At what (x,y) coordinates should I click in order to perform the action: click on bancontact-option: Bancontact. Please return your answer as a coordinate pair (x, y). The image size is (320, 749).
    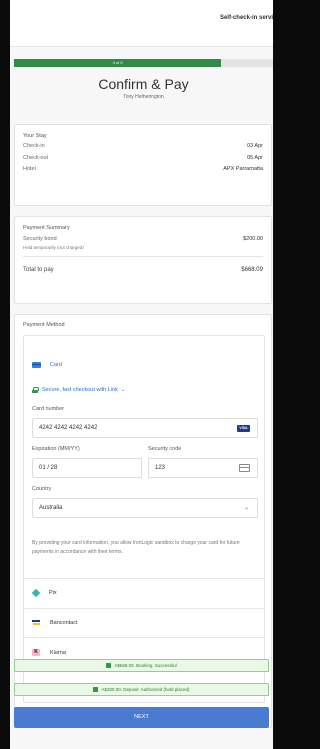
    Looking at the image, I should click on (55, 622).